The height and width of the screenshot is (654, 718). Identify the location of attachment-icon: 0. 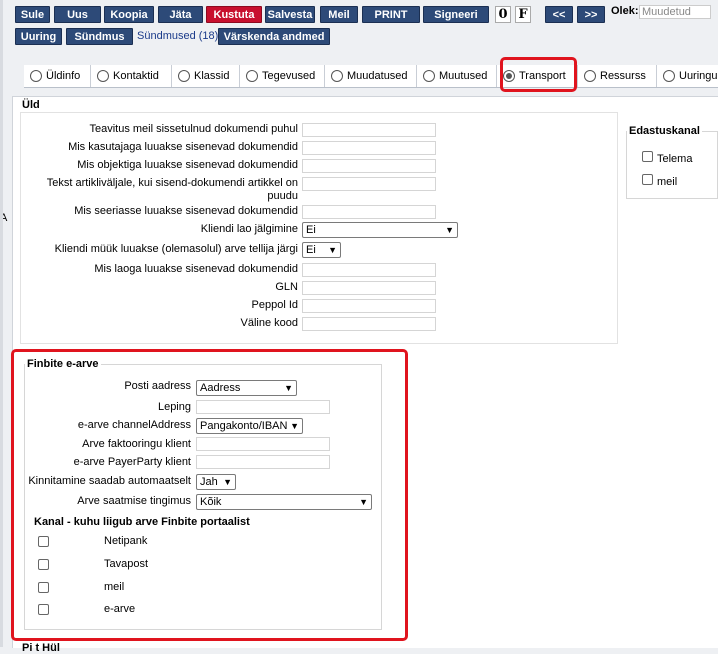
(503, 14).